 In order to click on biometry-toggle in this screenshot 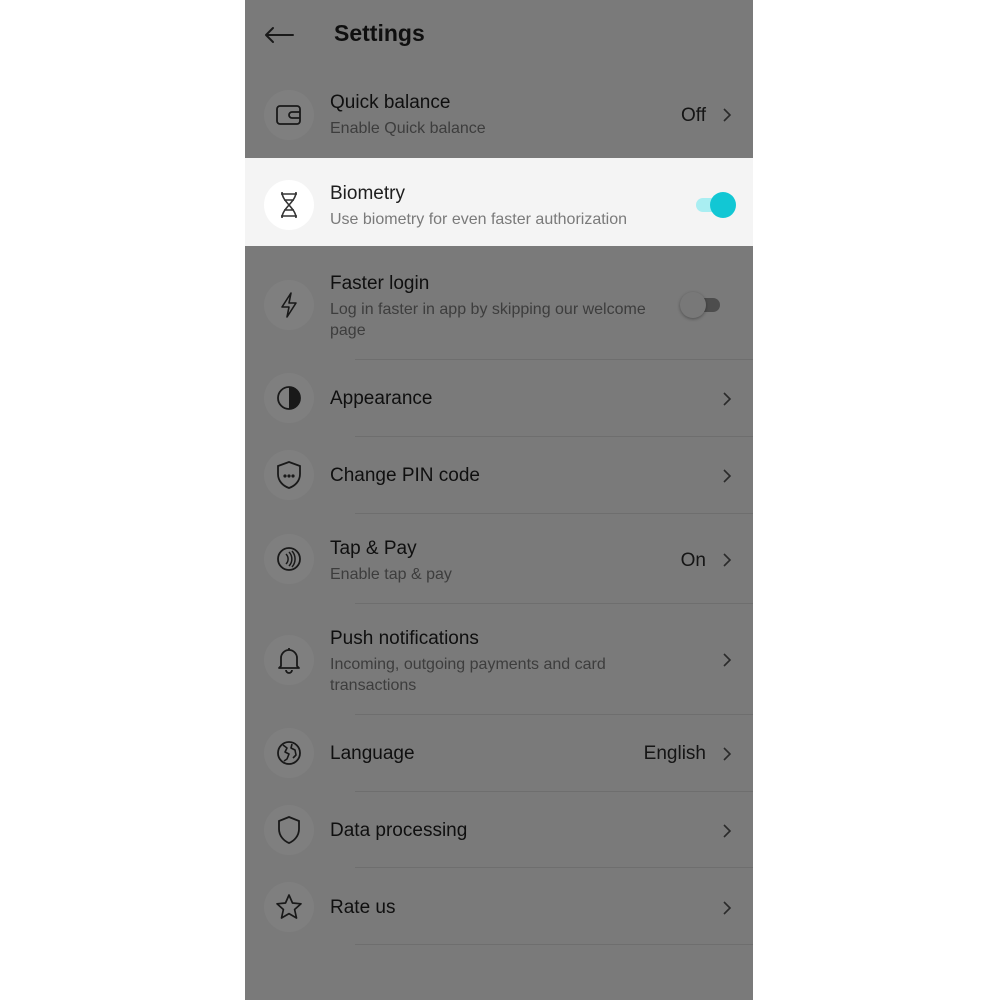, I will do `click(716, 205)`.